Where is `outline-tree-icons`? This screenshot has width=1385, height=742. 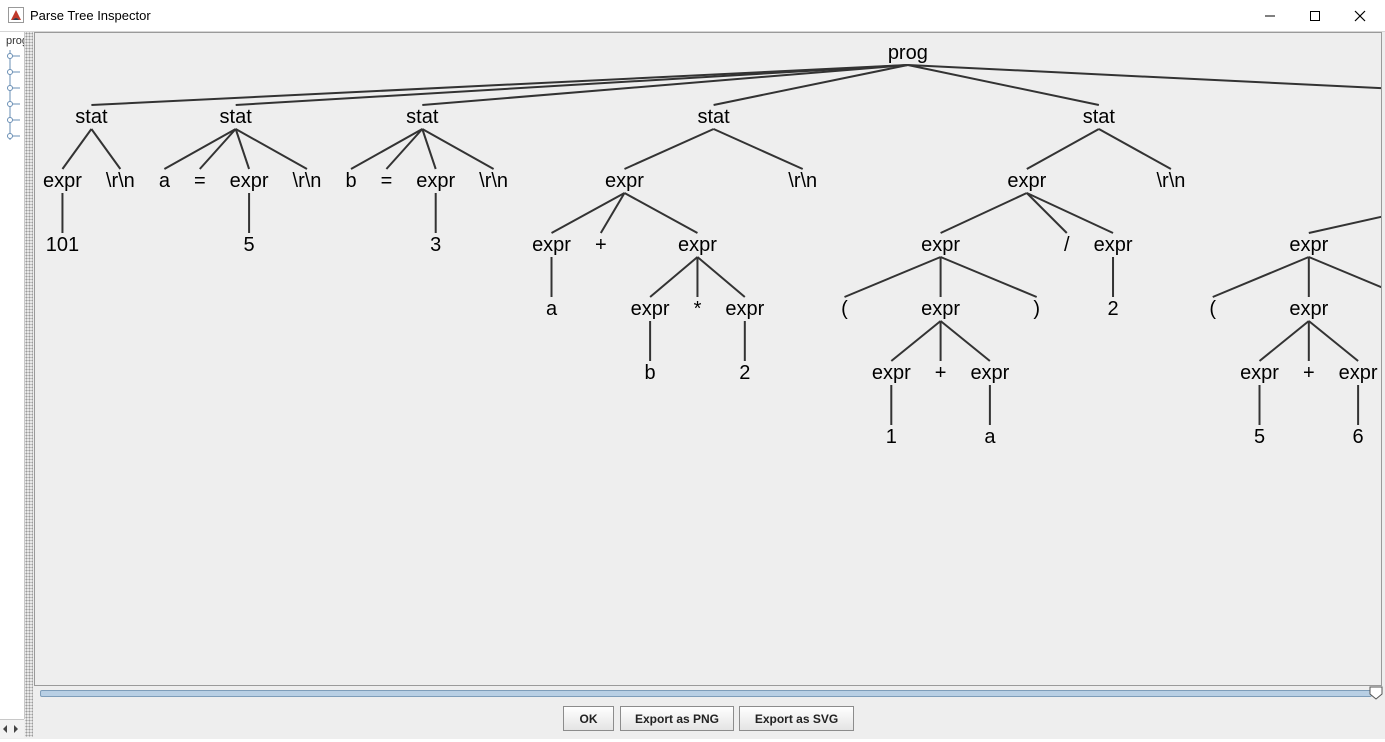 outline-tree-icons is located at coordinates (13, 95).